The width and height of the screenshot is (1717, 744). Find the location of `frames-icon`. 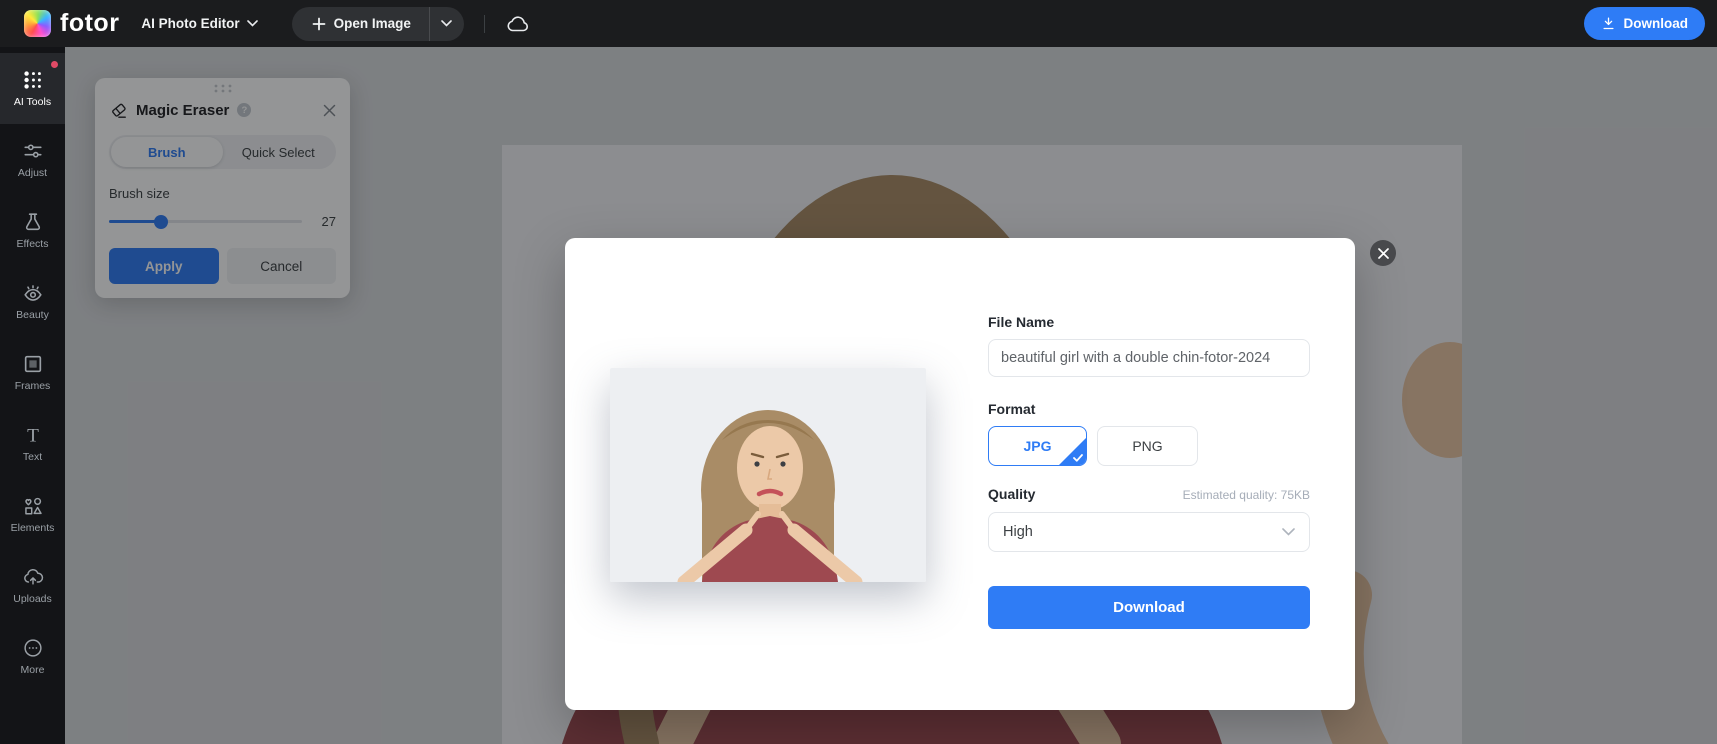

frames-icon is located at coordinates (32, 364).